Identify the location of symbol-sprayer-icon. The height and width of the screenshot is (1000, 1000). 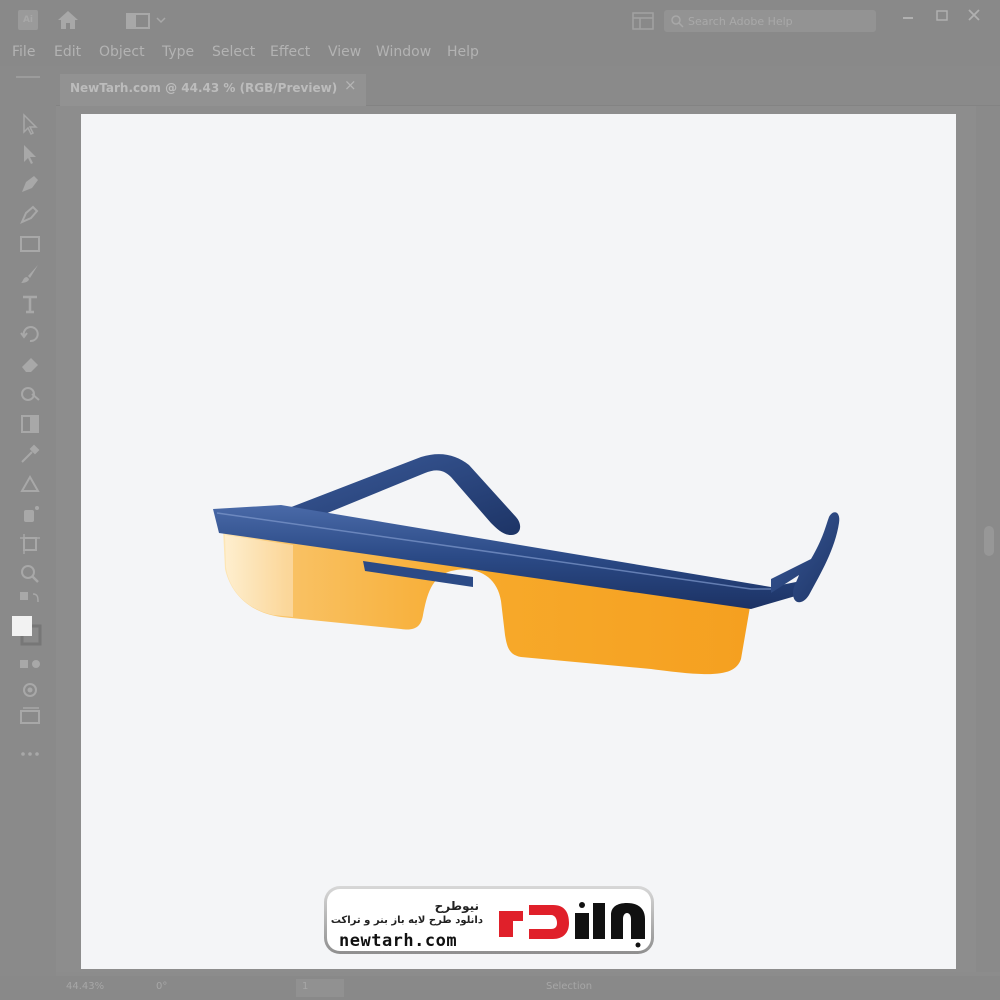
(31, 514).